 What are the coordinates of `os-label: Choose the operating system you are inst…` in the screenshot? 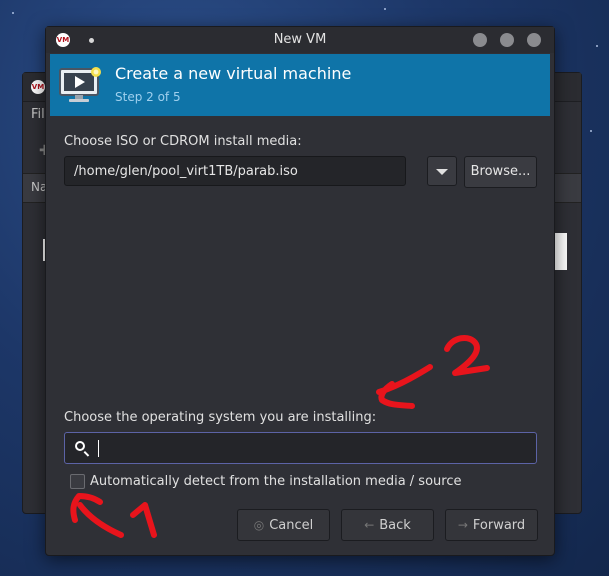 It's located at (220, 417).